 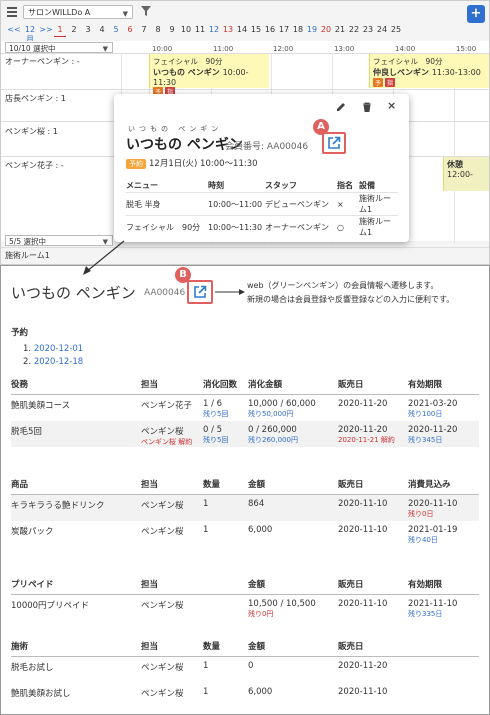 What do you see at coordinates (216, 440) in the screenshot?
I see `remaining-count: 残り5回` at bounding box center [216, 440].